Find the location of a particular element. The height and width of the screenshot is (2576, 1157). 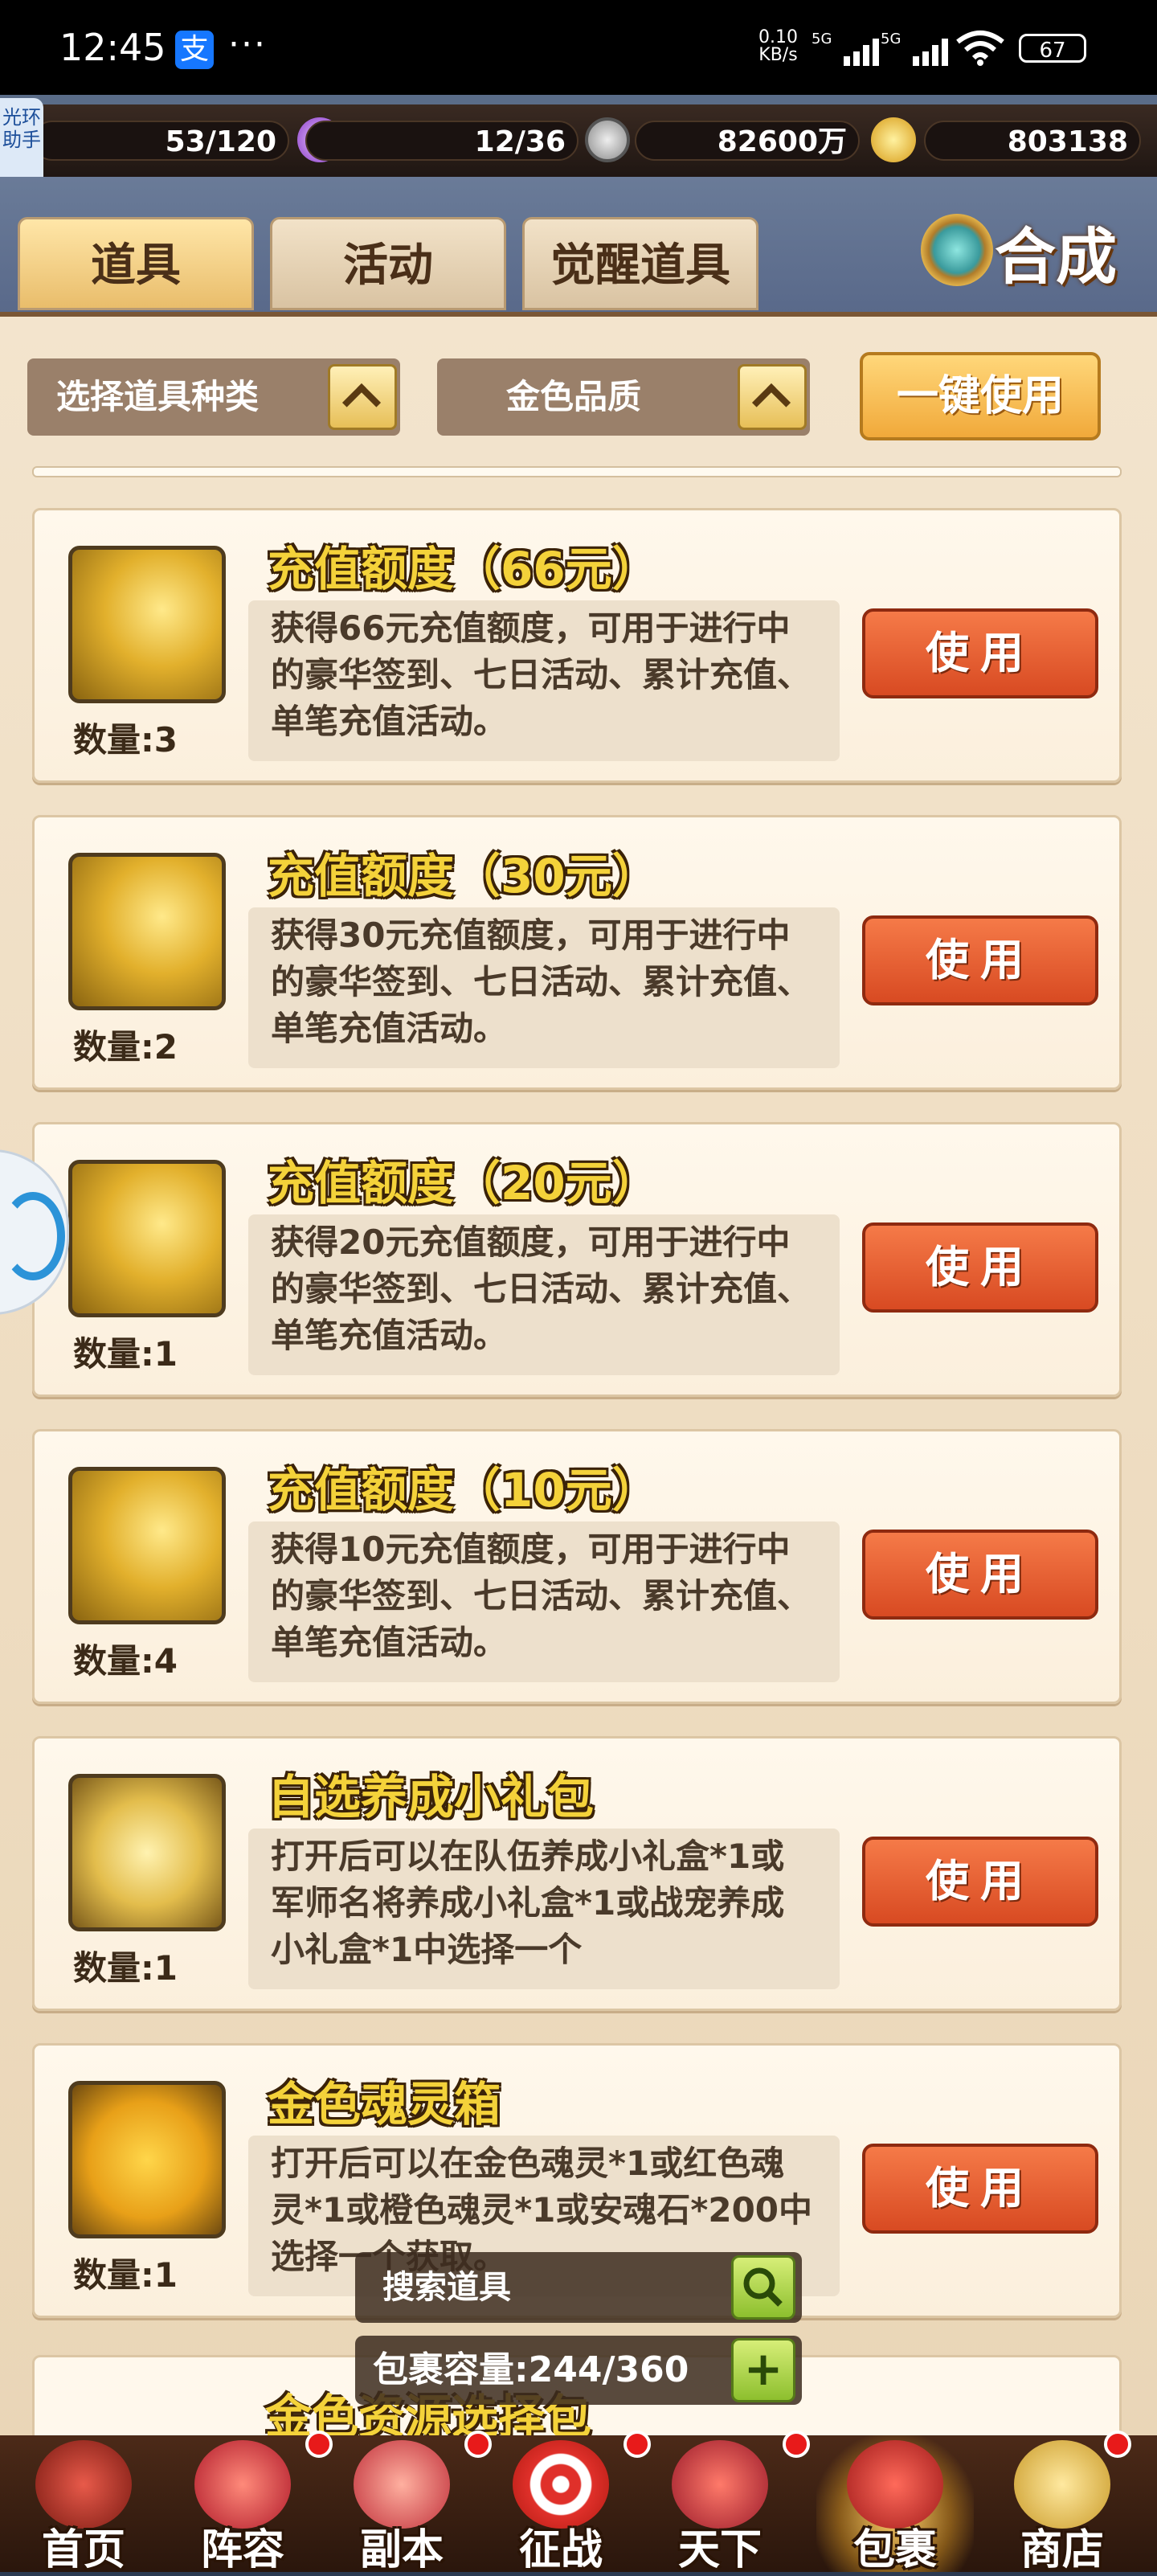

search-icon is located at coordinates (763, 2287).